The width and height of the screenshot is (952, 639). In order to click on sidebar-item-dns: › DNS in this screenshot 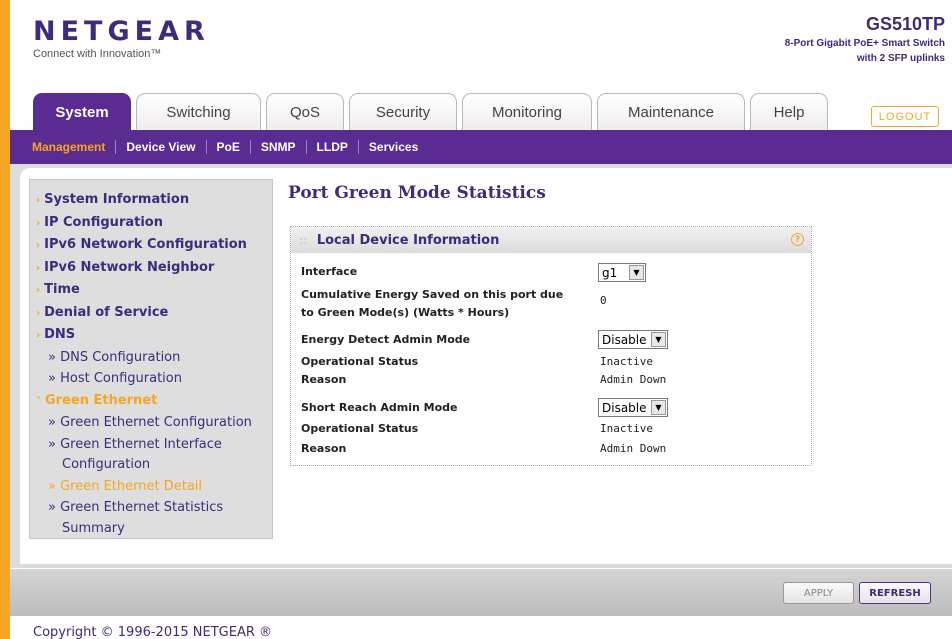, I will do `click(151, 335)`.